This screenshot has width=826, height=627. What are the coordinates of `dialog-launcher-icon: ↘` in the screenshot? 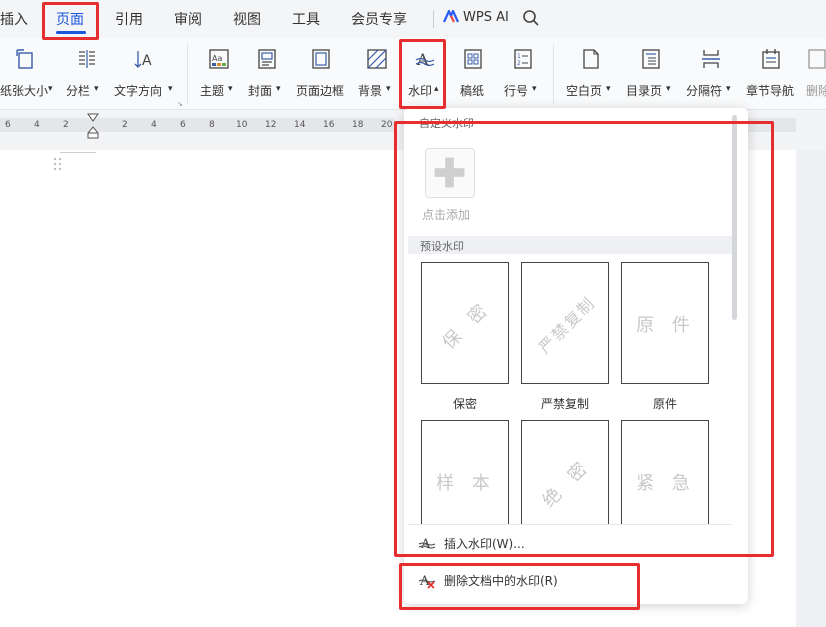 It's located at (180, 104).